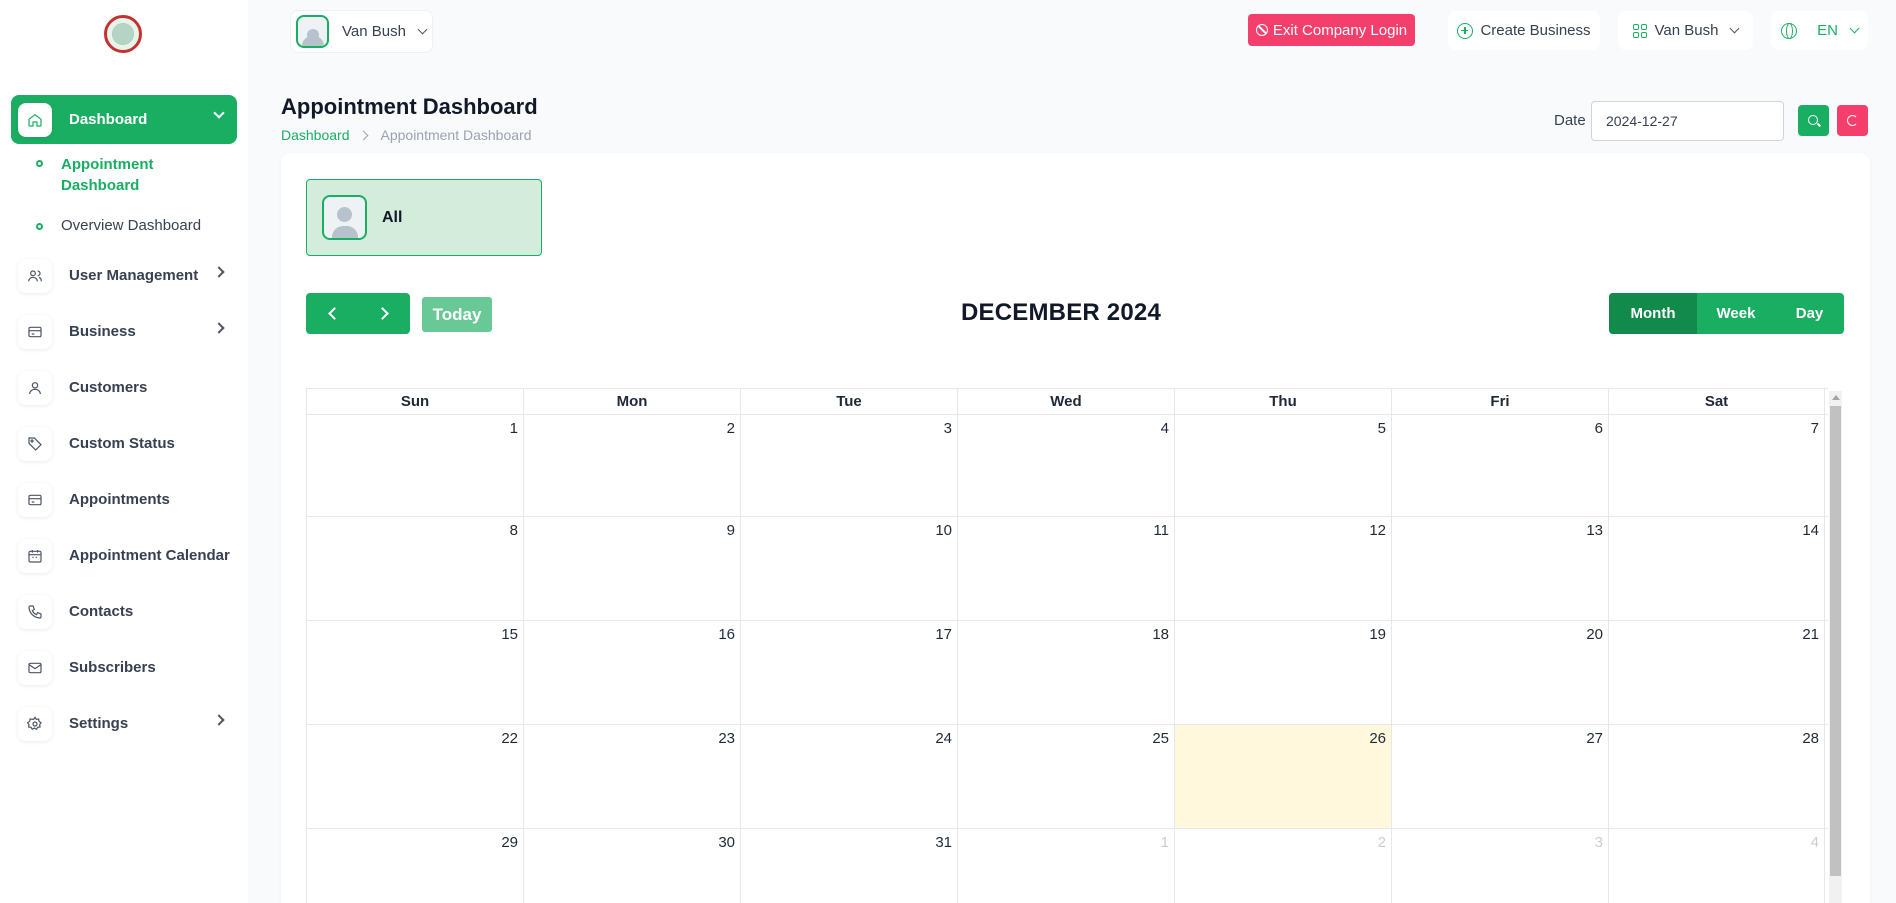 The height and width of the screenshot is (903, 1896). What do you see at coordinates (631, 568) in the screenshot?
I see `calendar-day-cell: 9` at bounding box center [631, 568].